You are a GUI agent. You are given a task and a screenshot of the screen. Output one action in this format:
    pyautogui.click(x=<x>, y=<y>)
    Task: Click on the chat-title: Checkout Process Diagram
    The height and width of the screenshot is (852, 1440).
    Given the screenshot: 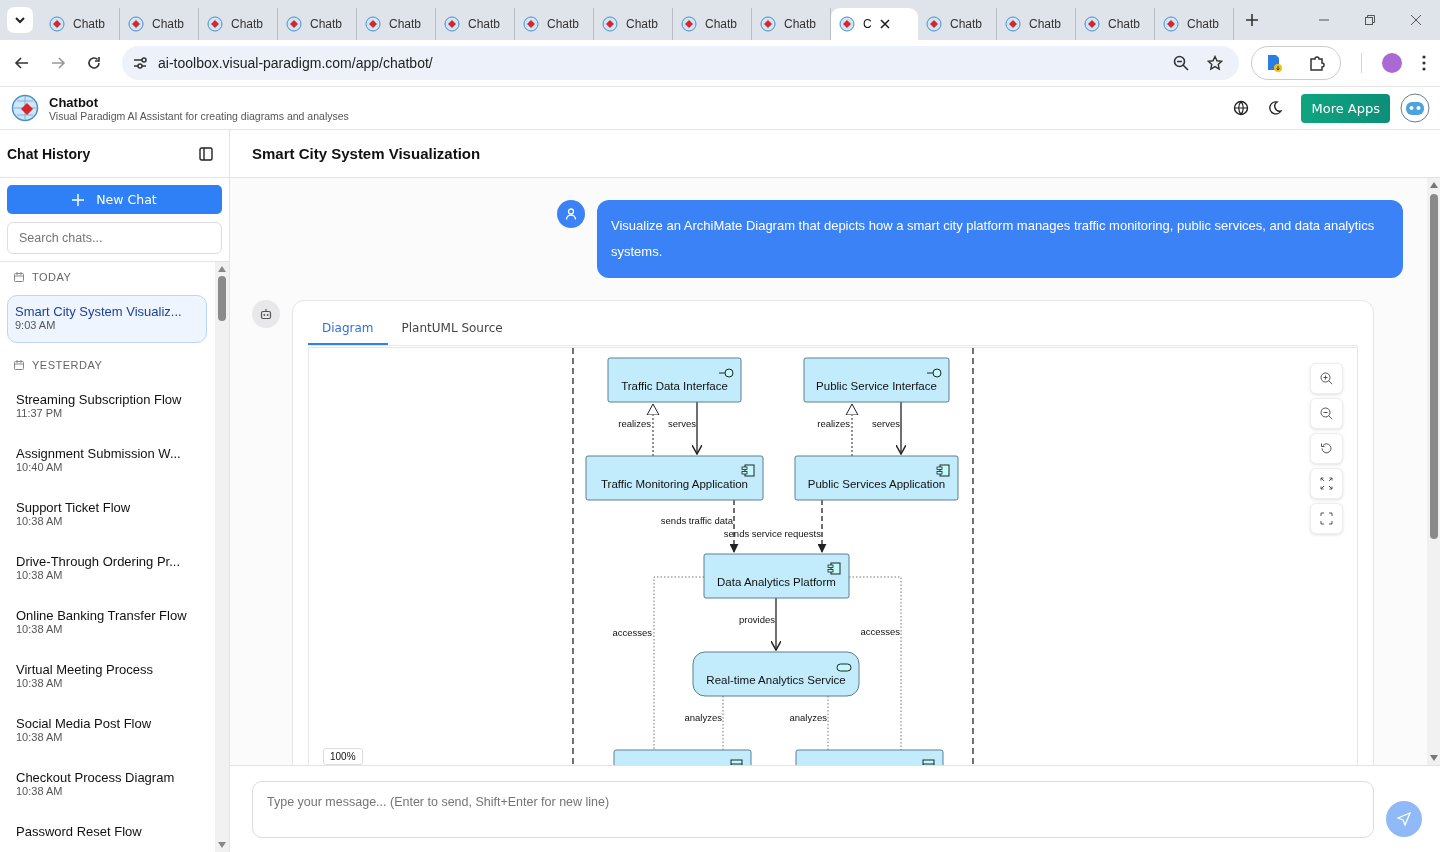 What is the action you would take?
    pyautogui.click(x=96, y=777)
    